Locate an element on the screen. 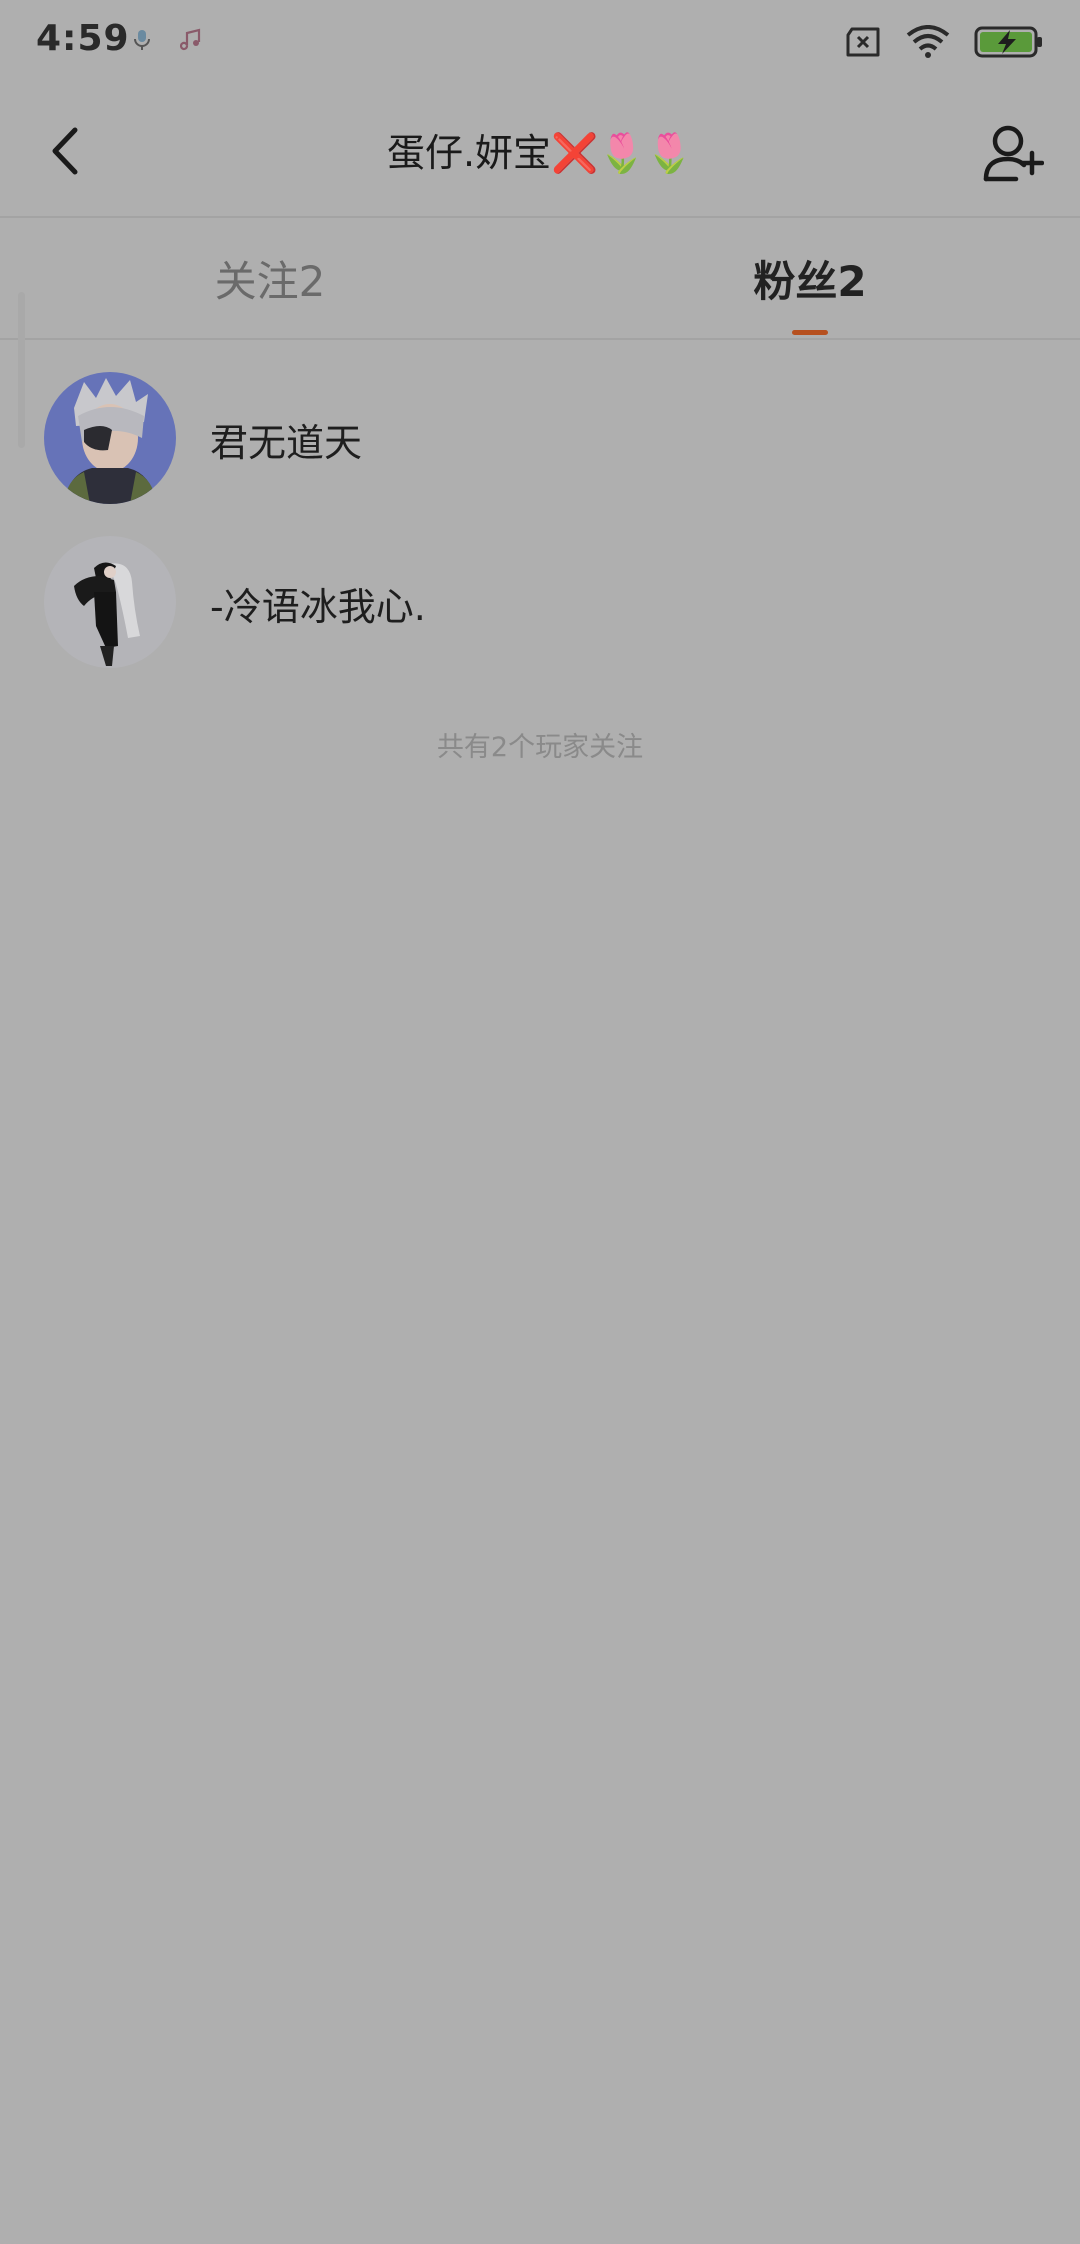  music-icon is located at coordinates (190, 39).